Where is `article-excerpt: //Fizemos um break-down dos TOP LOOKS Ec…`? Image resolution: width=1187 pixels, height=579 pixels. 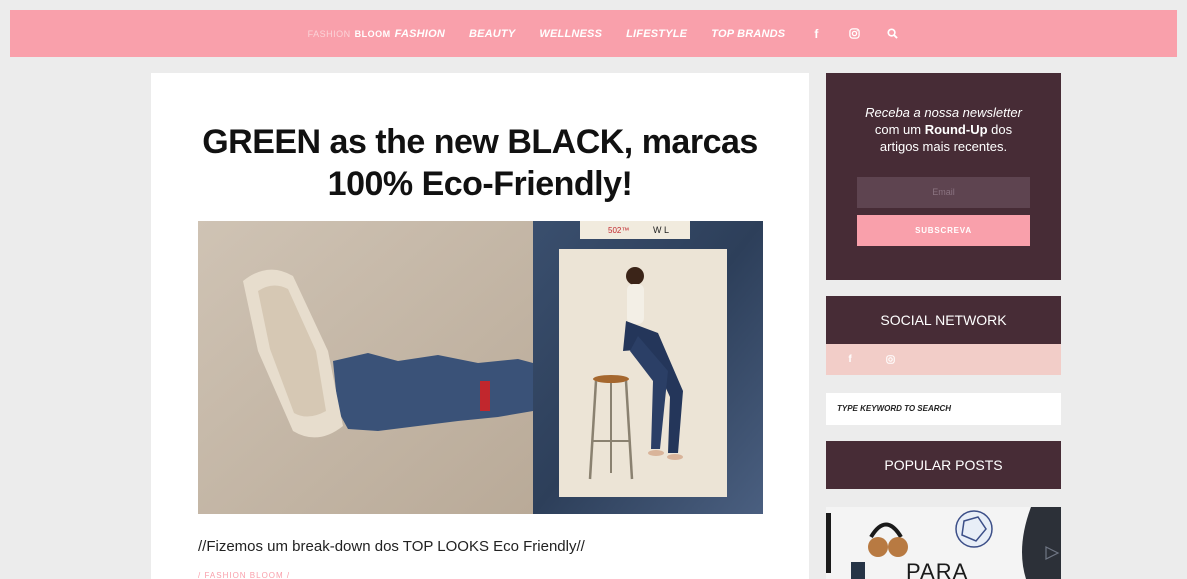
article-excerpt: //Fizemos um break-down dos TOP LOOKS Ec… is located at coordinates (391, 546).